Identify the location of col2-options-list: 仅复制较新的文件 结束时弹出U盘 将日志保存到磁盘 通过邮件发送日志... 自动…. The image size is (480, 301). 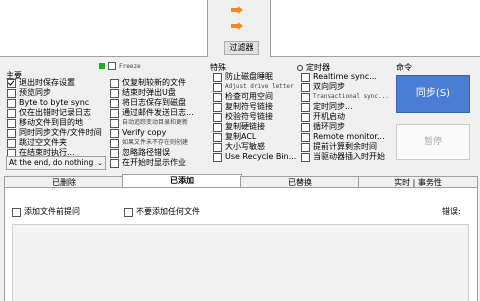
(152, 123).